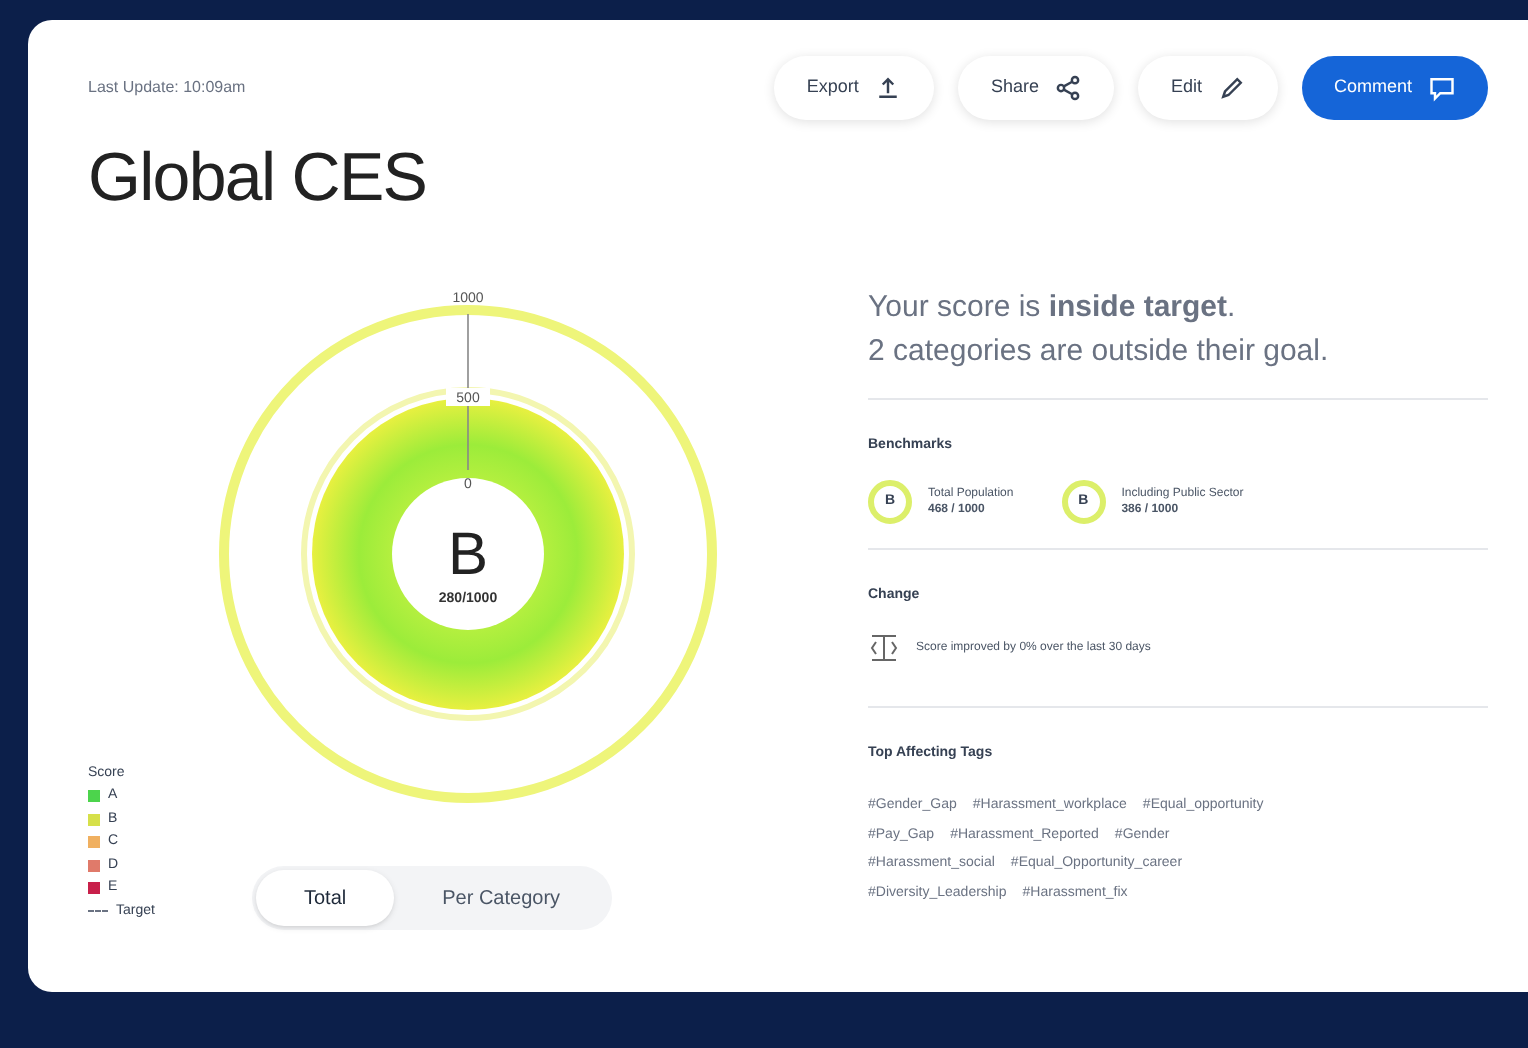 This screenshot has height=1048, width=1528. Describe the element at coordinates (1068, 88) in the screenshot. I see `share-icon` at that location.